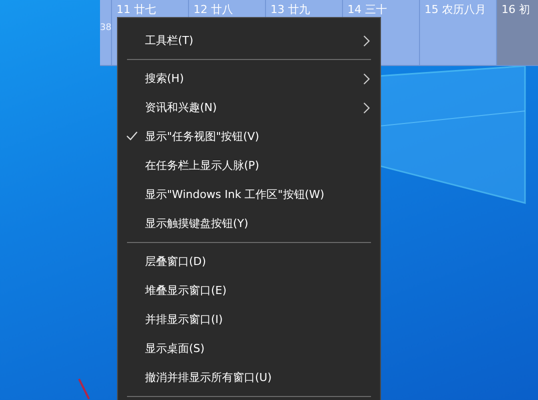  I want to click on menu-item: 工具栏(T), so click(249, 40).